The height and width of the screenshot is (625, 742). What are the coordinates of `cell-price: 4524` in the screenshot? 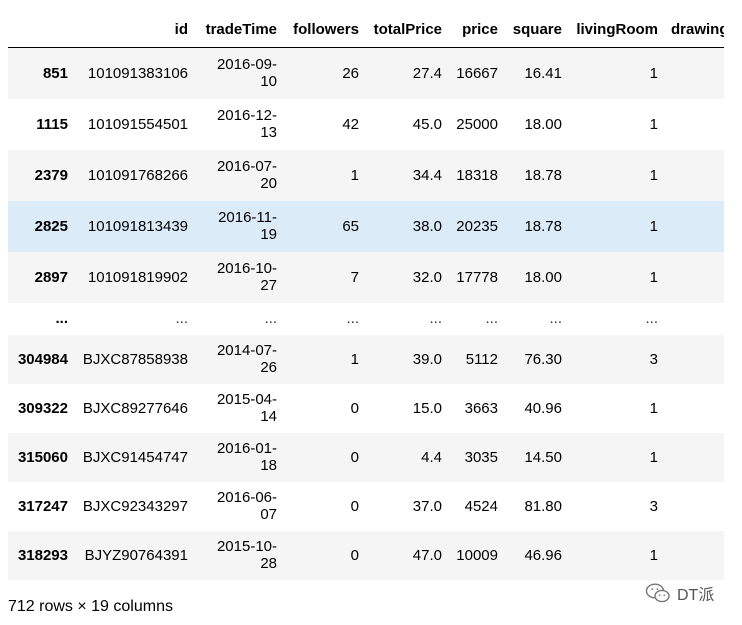 It's located at (481, 506).